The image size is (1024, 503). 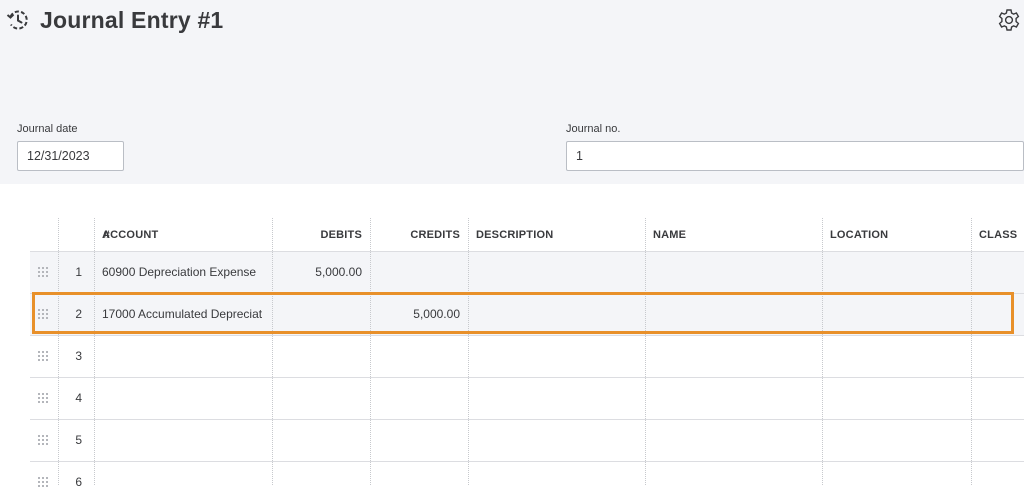 I want to click on table-row: 3, so click(x=527, y=356).